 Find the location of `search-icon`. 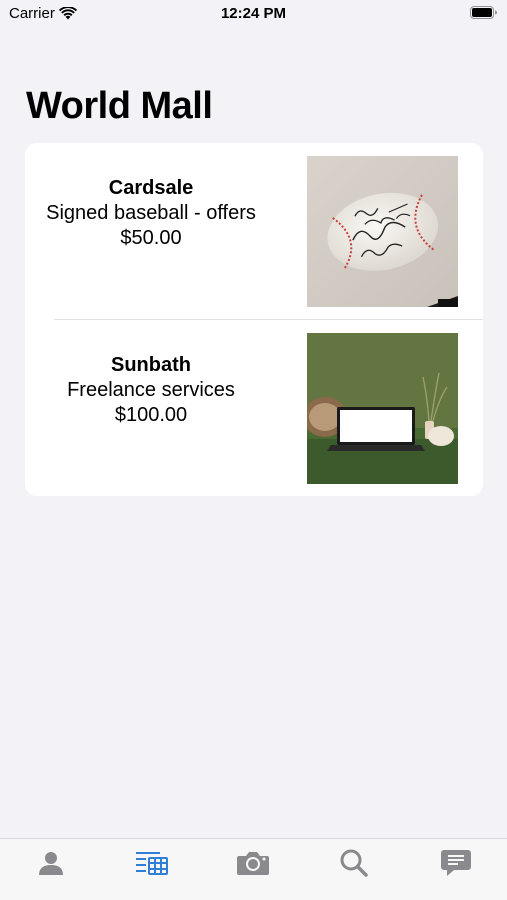

search-icon is located at coordinates (354, 863).